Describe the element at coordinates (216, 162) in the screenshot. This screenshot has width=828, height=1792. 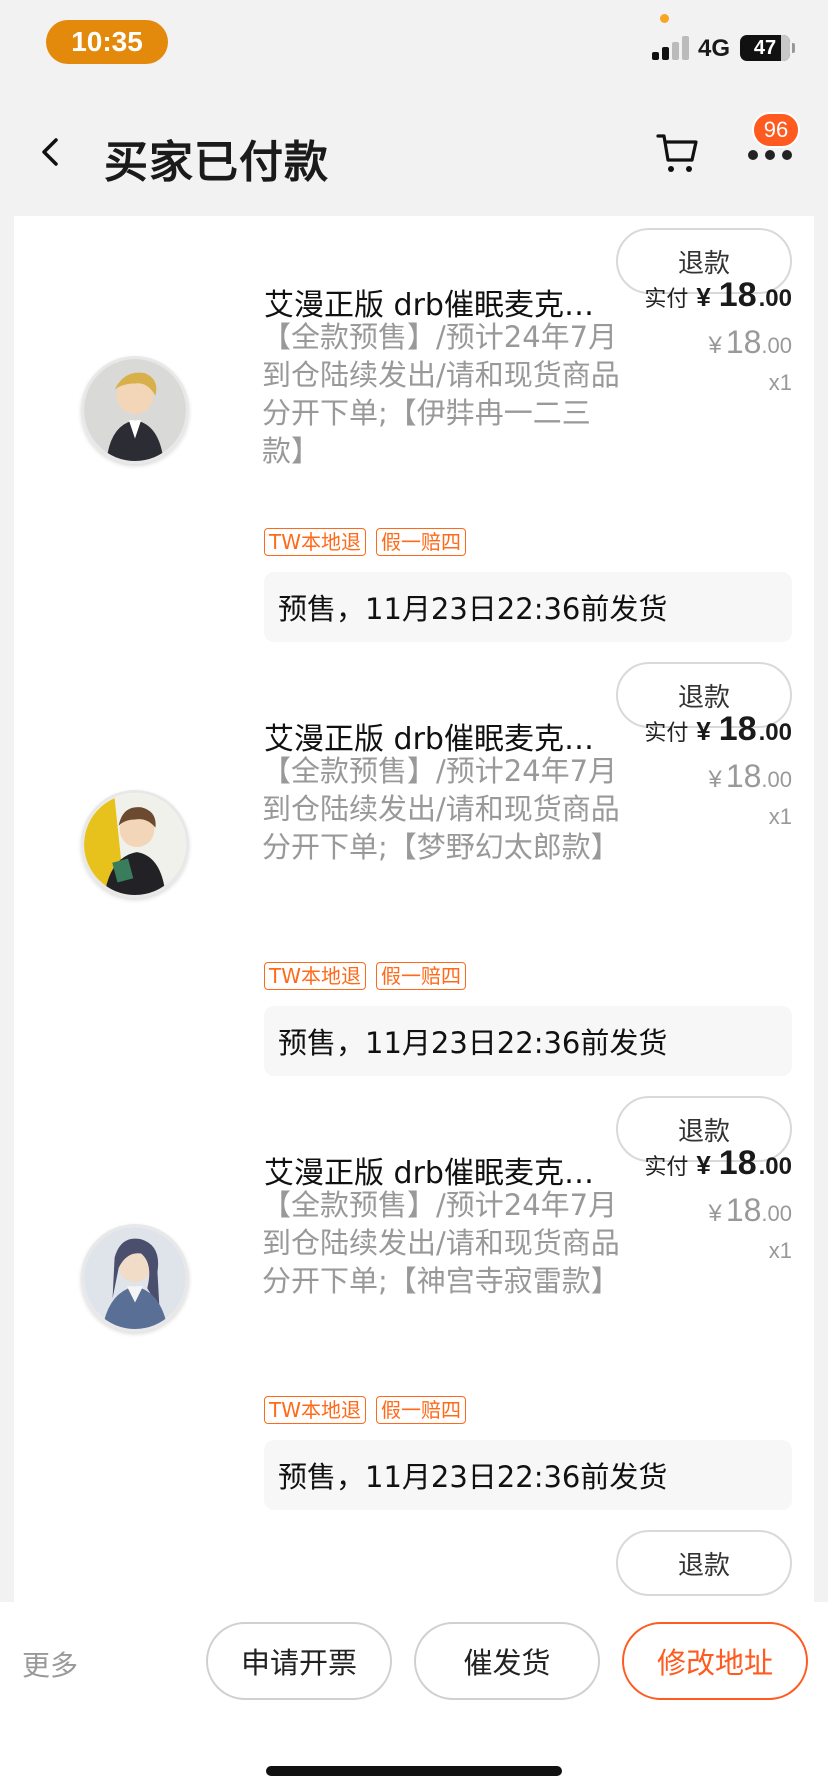
I see `page-title: 买家已付款` at that location.